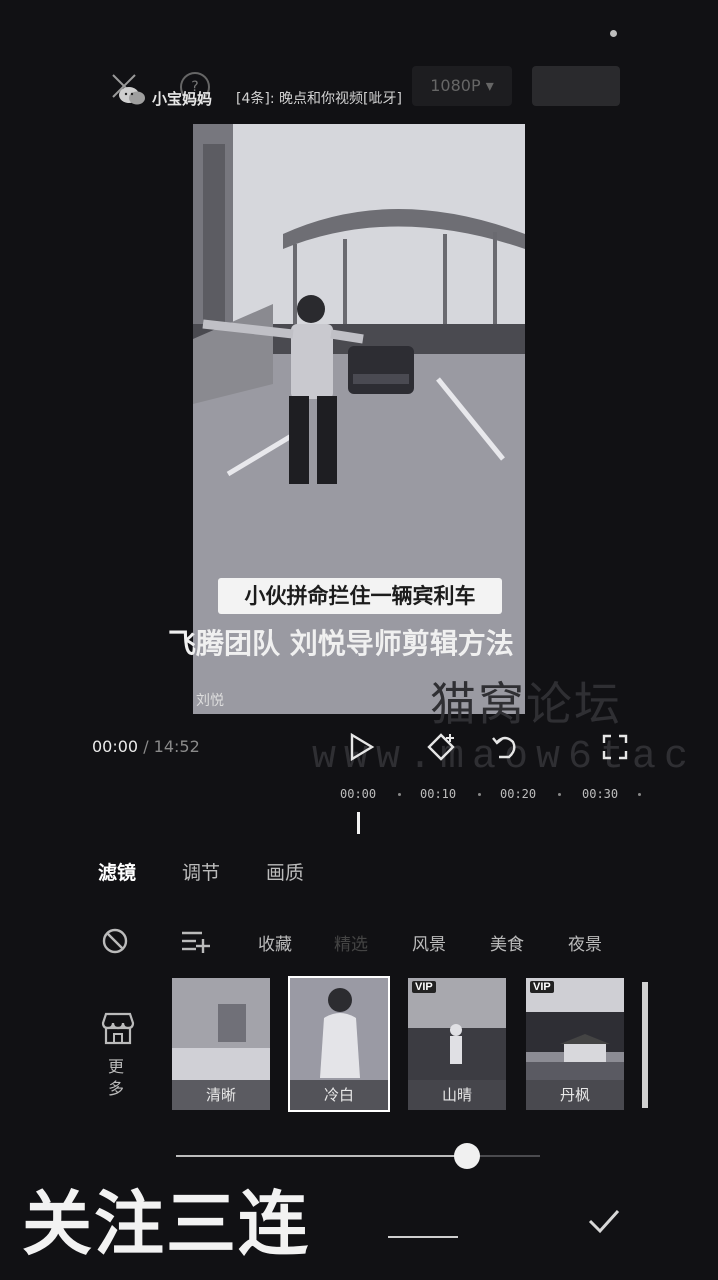 Image resolution: width=718 pixels, height=1280 pixels. What do you see at coordinates (115, 746) in the screenshot?
I see `current-time: 00:00` at bounding box center [115, 746].